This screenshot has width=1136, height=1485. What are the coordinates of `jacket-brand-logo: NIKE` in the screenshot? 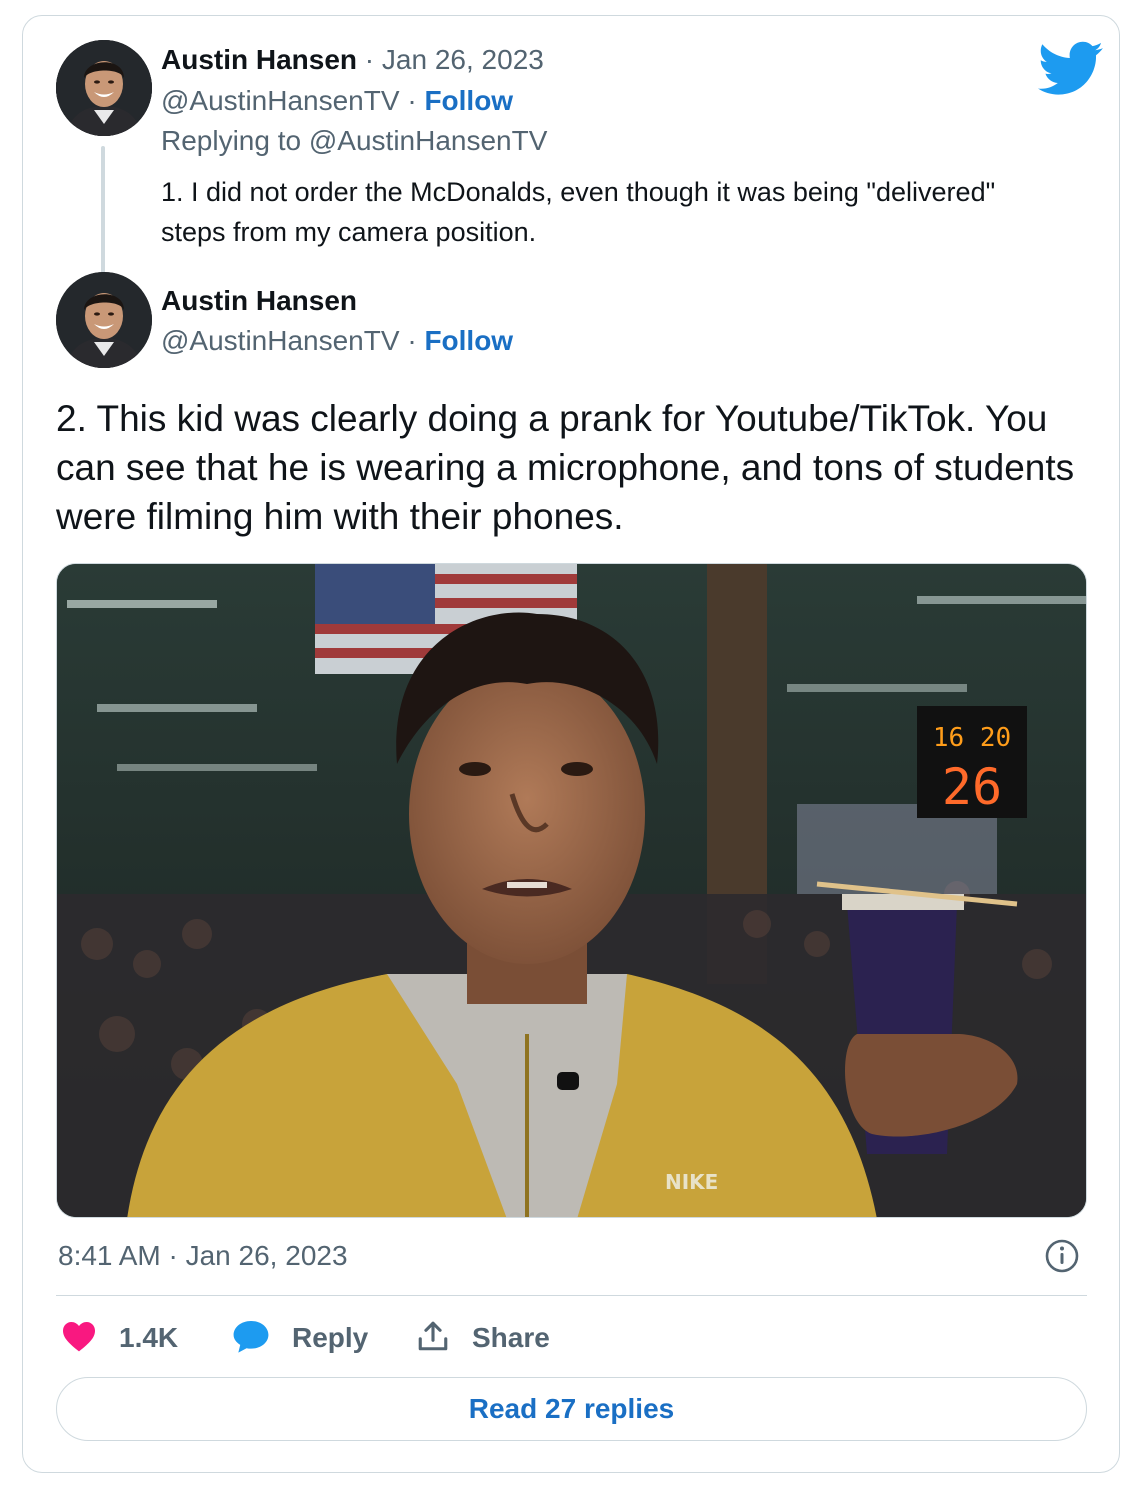 It's located at (691, 1182).